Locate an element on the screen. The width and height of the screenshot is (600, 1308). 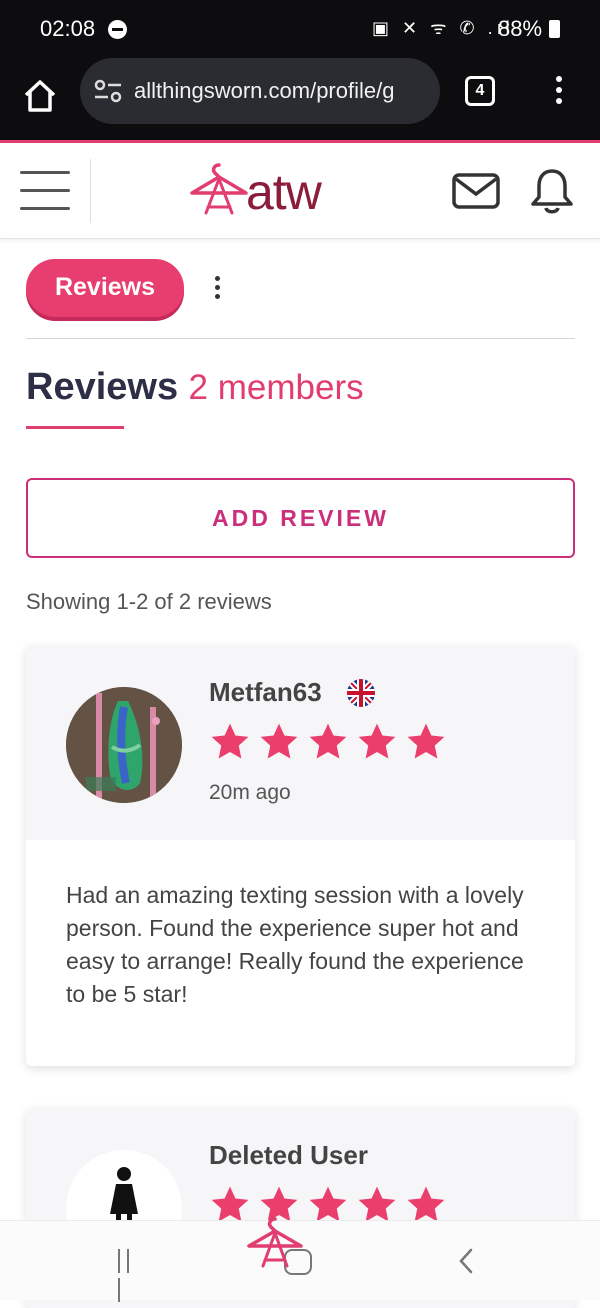
tune-icon is located at coordinates (108, 91).